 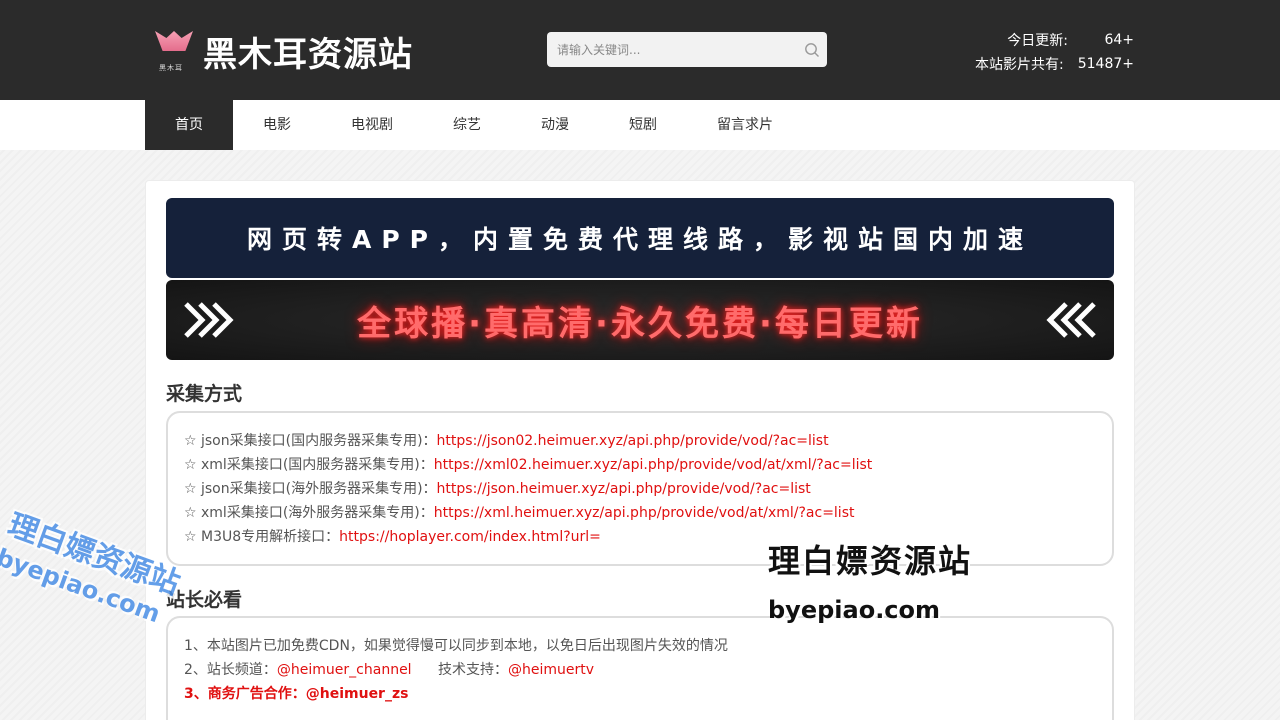 What do you see at coordinates (204, 394) in the screenshot?
I see `collect-section-title: 采集方式` at bounding box center [204, 394].